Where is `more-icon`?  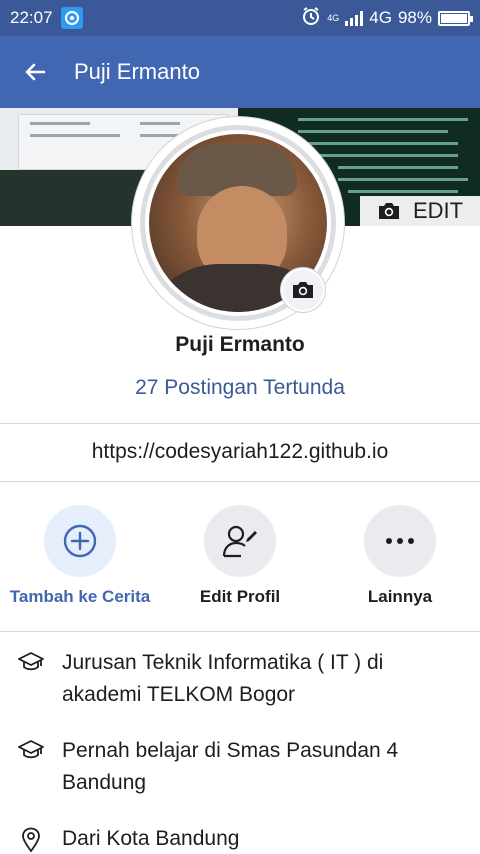 more-icon is located at coordinates (400, 541).